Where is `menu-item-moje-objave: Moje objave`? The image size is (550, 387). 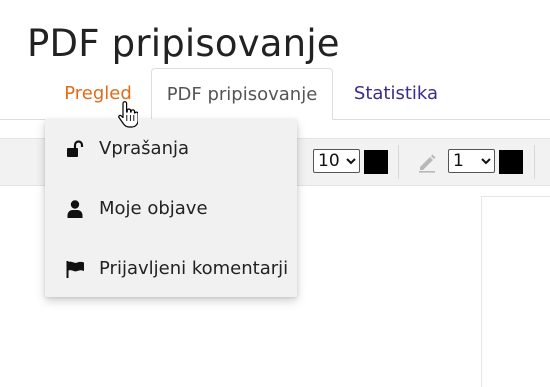
menu-item-moje-objave: Moje objave is located at coordinates (171, 209).